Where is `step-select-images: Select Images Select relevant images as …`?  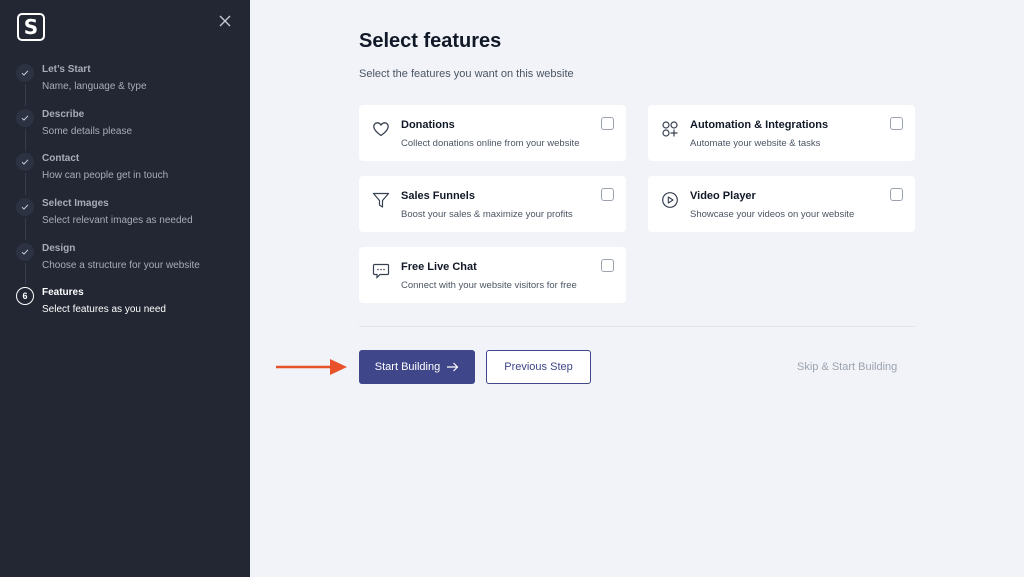 step-select-images: Select Images Select relevant images as … is located at coordinates (108, 218).